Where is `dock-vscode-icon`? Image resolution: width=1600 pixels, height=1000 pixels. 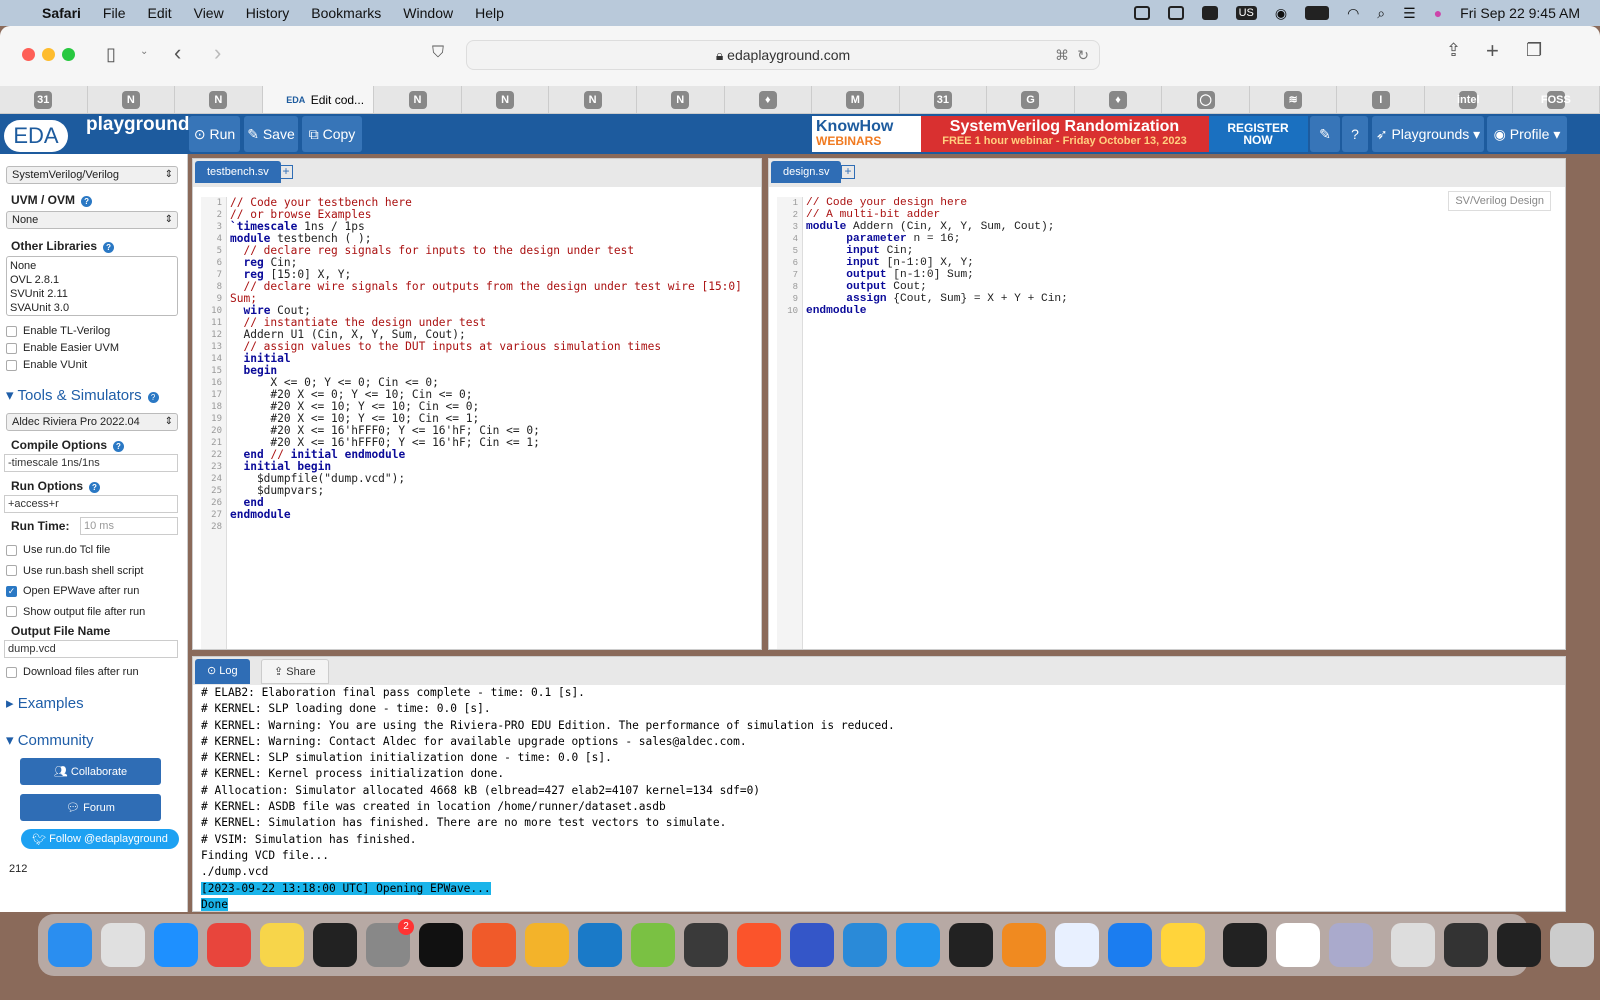 dock-vscode-icon is located at coordinates (865, 945).